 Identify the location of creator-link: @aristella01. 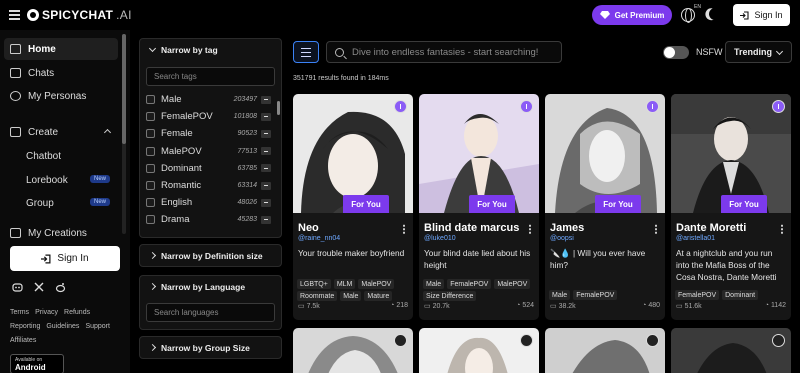
(695, 238).